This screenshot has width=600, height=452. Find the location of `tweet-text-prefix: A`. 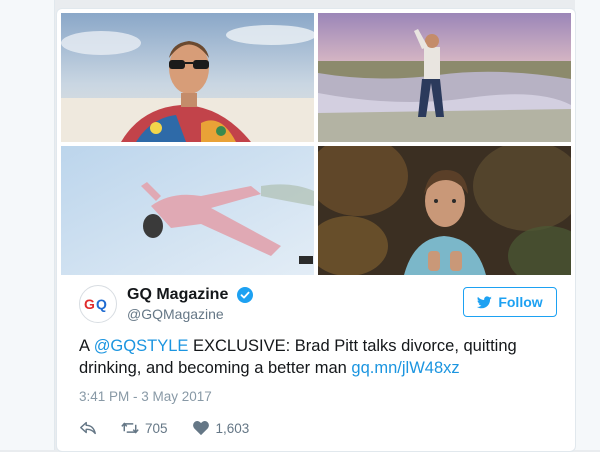

tweet-text-prefix: A is located at coordinates (86, 346).